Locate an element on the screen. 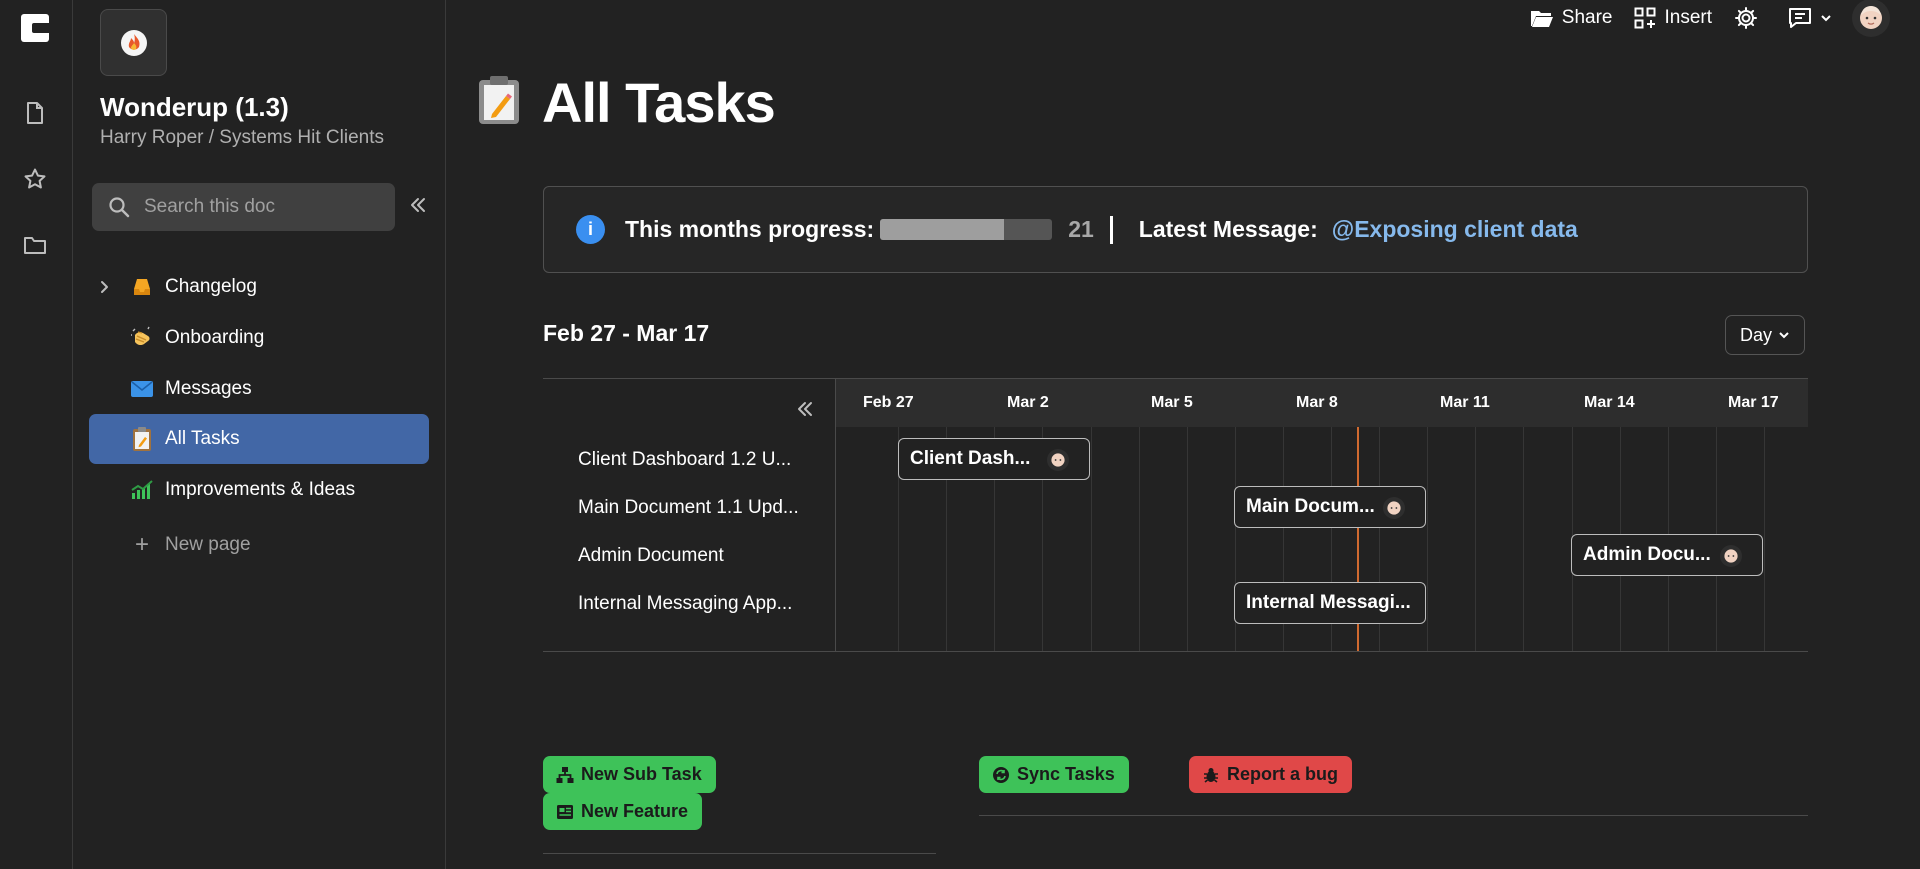 The height and width of the screenshot is (869, 1920). new-sub-task-button: New Sub Task is located at coordinates (629, 774).